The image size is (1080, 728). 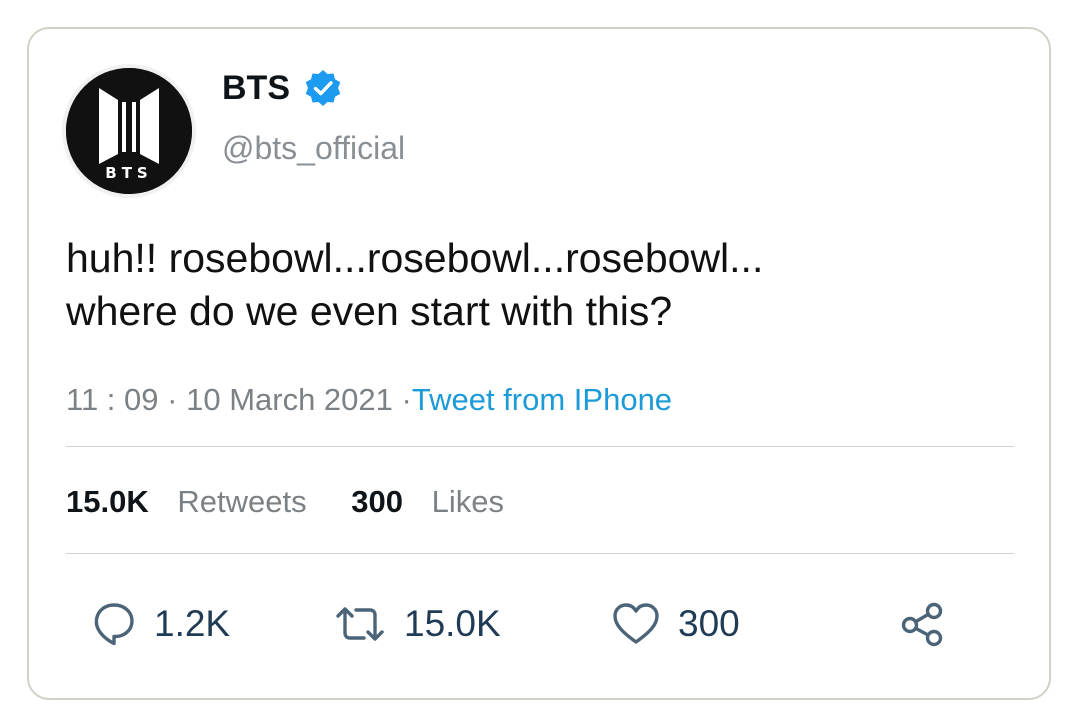 What do you see at coordinates (241, 501) in the screenshot?
I see `retweets-label: Retweets` at bounding box center [241, 501].